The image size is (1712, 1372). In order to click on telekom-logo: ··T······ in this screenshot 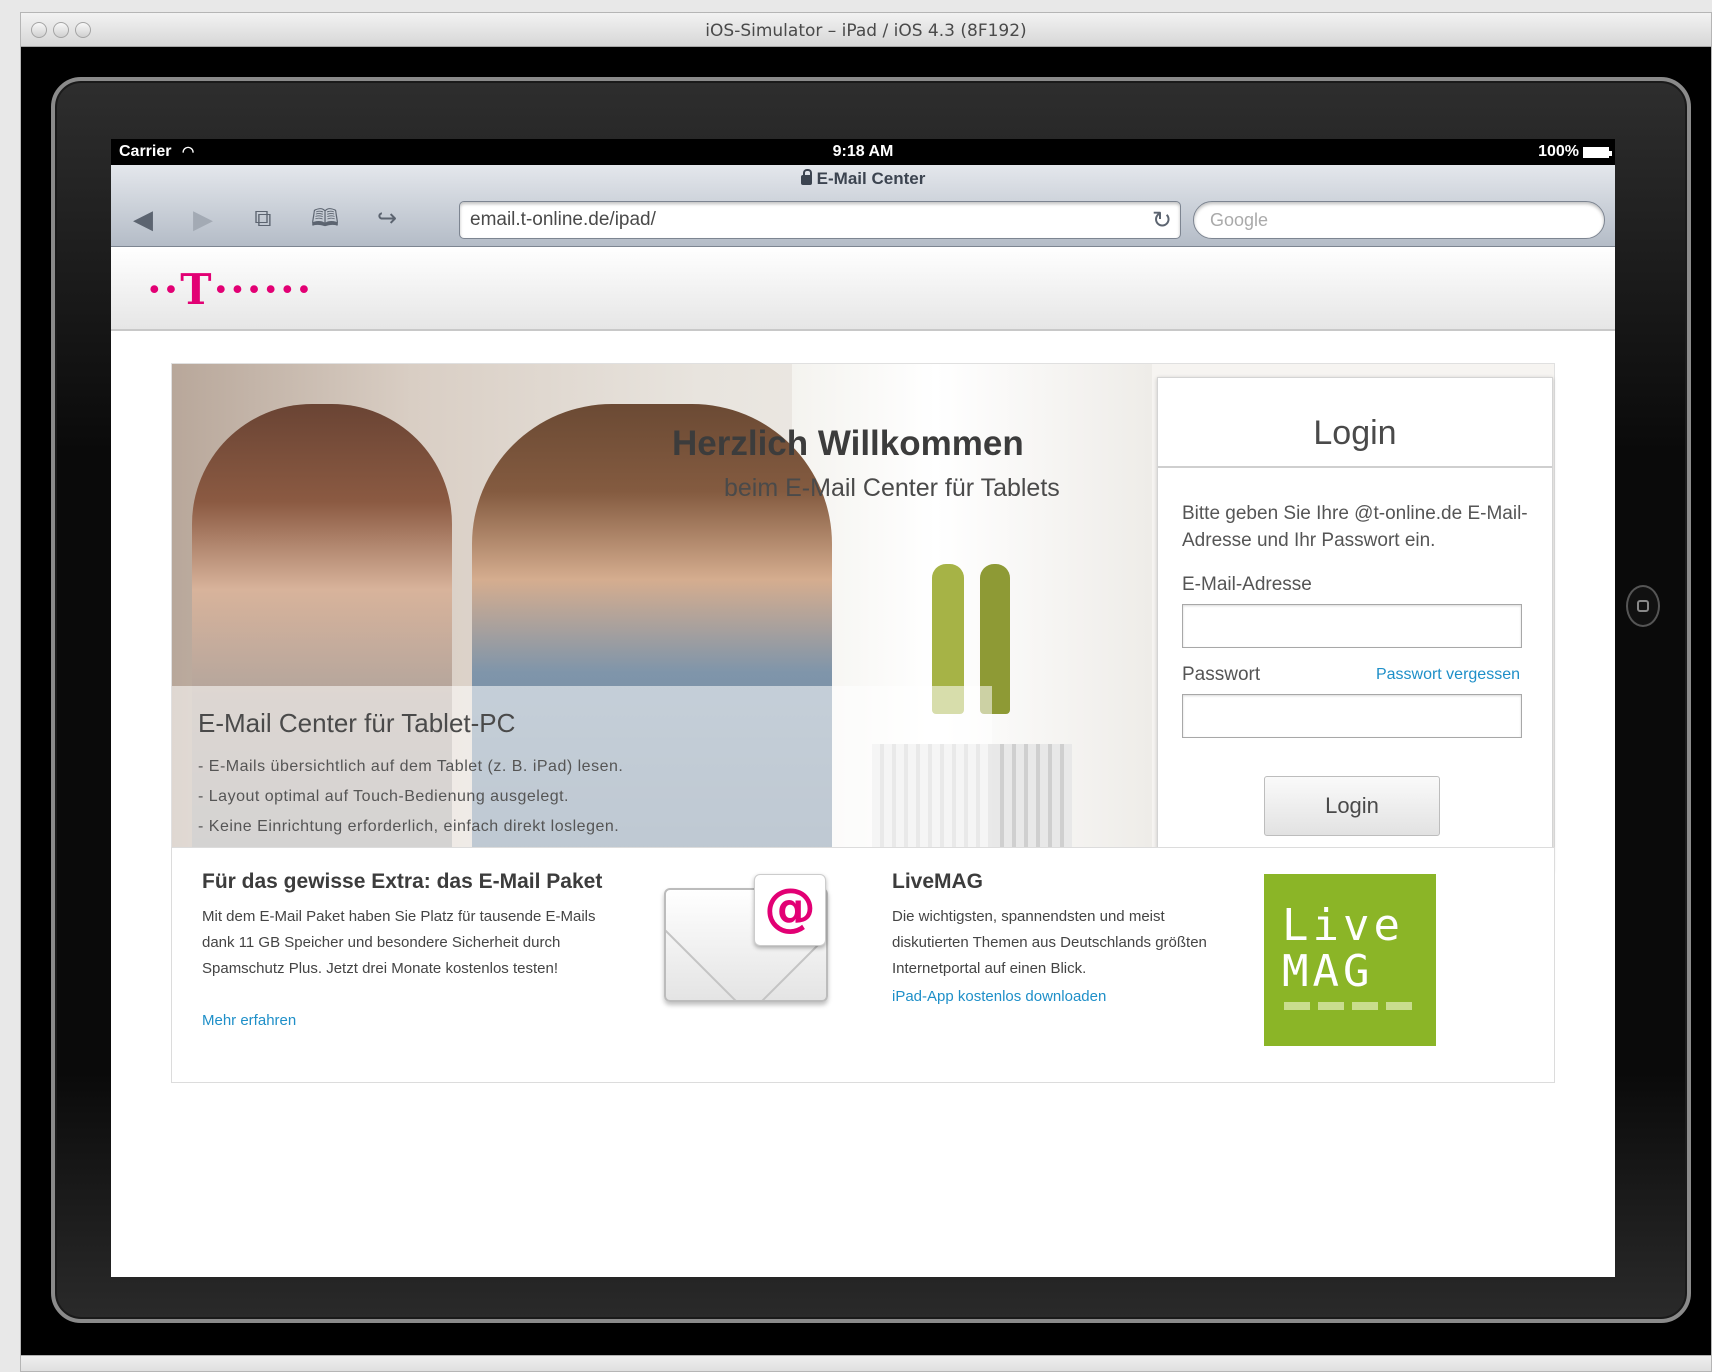, I will do `click(230, 289)`.